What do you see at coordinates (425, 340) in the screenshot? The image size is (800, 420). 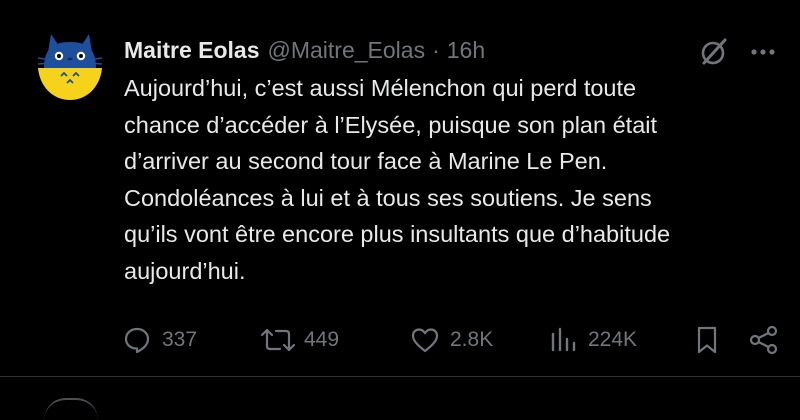 I see `heart-icon` at bounding box center [425, 340].